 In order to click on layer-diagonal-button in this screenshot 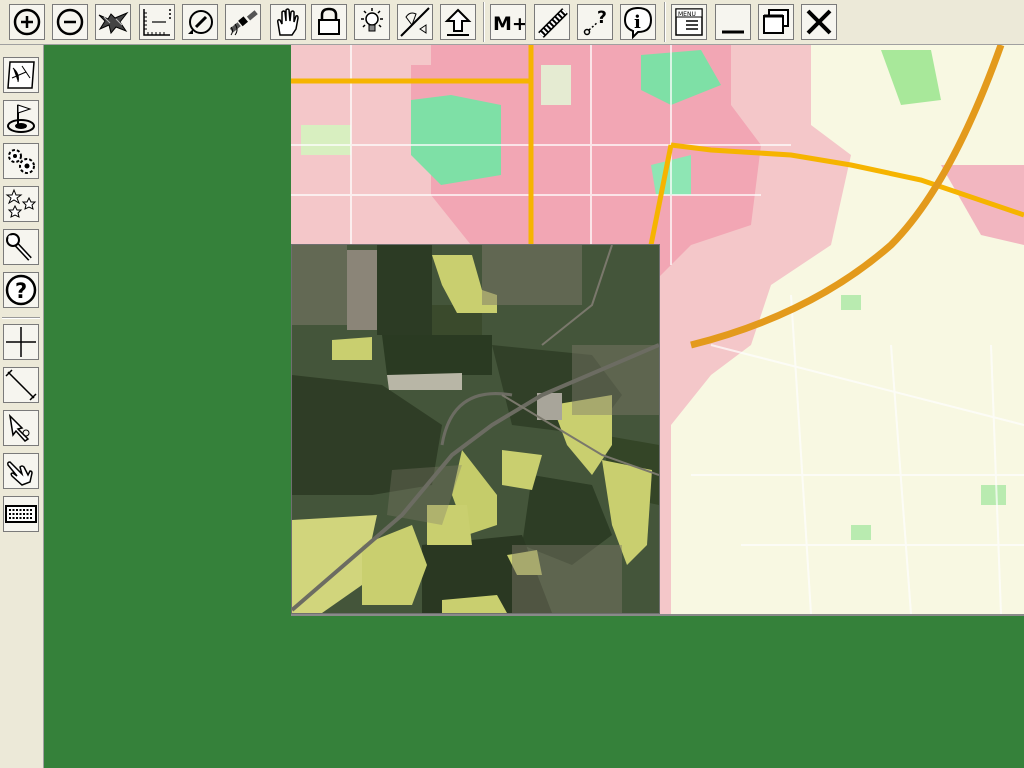, I will do `click(415, 22)`.